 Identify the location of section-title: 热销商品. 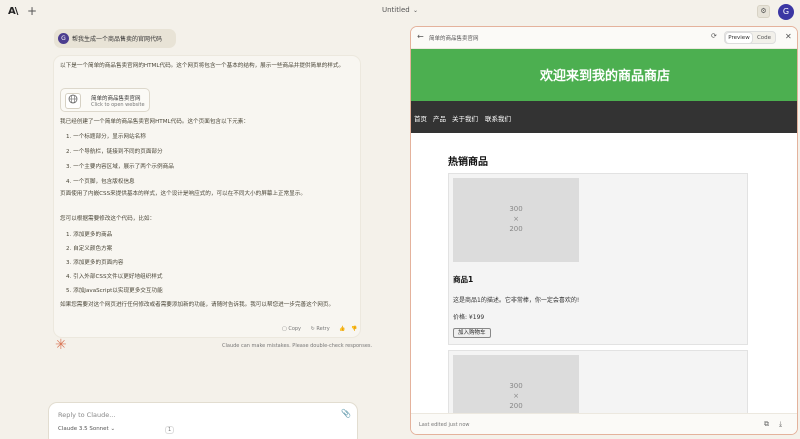
(468, 162).